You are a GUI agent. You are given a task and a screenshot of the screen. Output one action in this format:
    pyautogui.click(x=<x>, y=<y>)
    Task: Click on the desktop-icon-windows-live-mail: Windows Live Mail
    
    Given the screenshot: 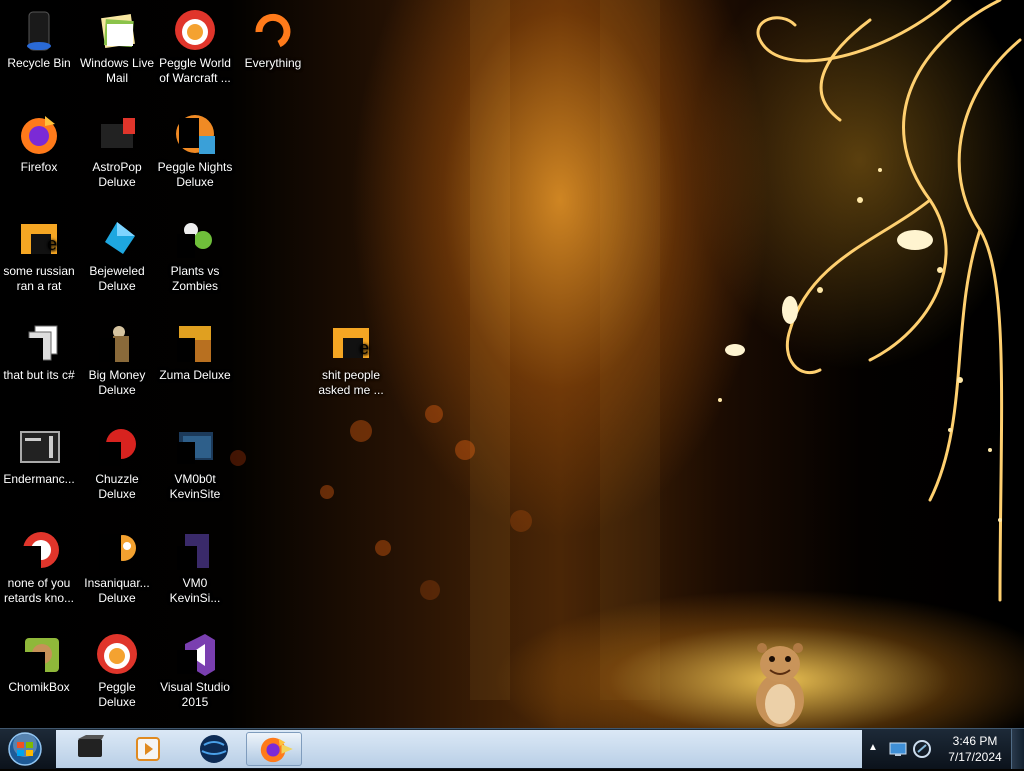 What is the action you would take?
    pyautogui.click(x=117, y=43)
    